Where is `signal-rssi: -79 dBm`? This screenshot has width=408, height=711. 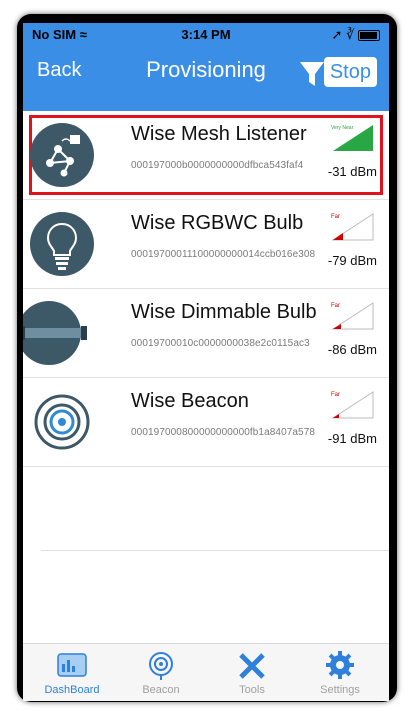
signal-rssi: -79 dBm is located at coordinates (352, 260).